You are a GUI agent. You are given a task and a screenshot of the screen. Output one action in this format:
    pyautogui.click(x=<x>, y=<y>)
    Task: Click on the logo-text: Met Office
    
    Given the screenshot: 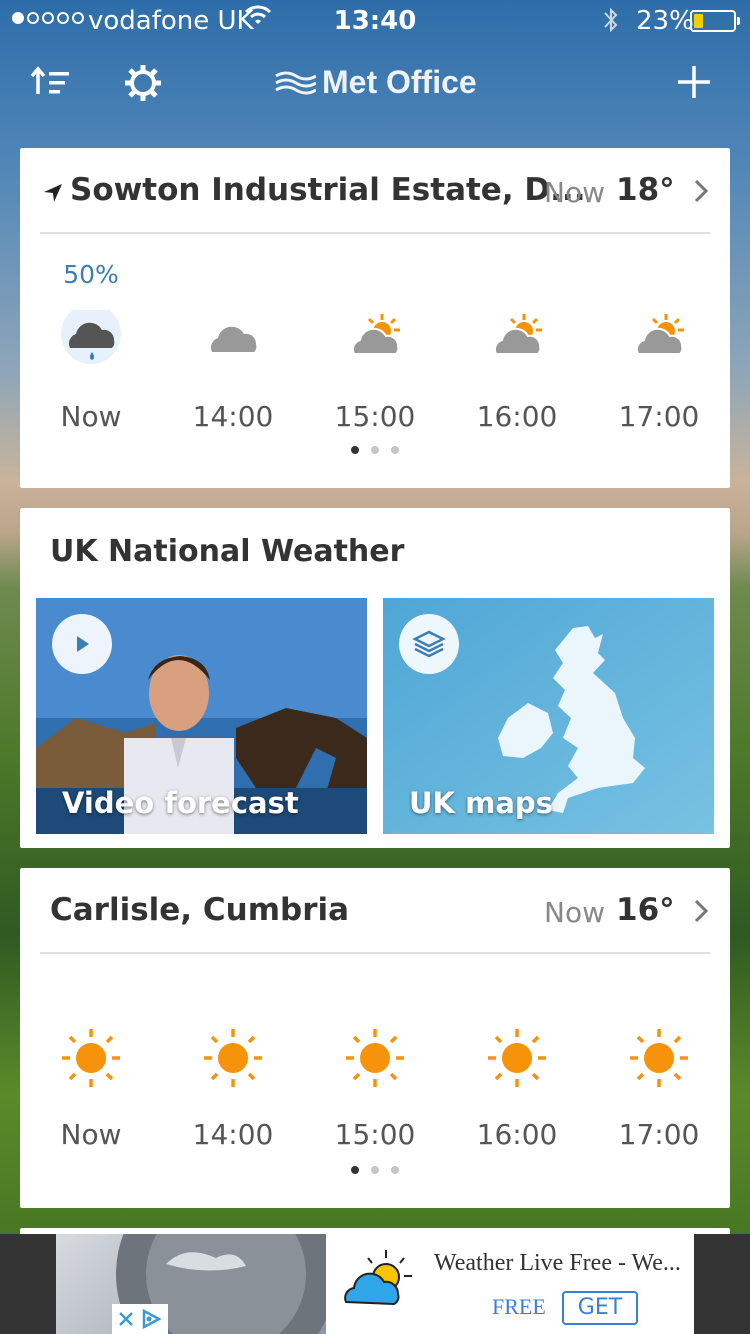 What is the action you would take?
    pyautogui.click(x=399, y=82)
    